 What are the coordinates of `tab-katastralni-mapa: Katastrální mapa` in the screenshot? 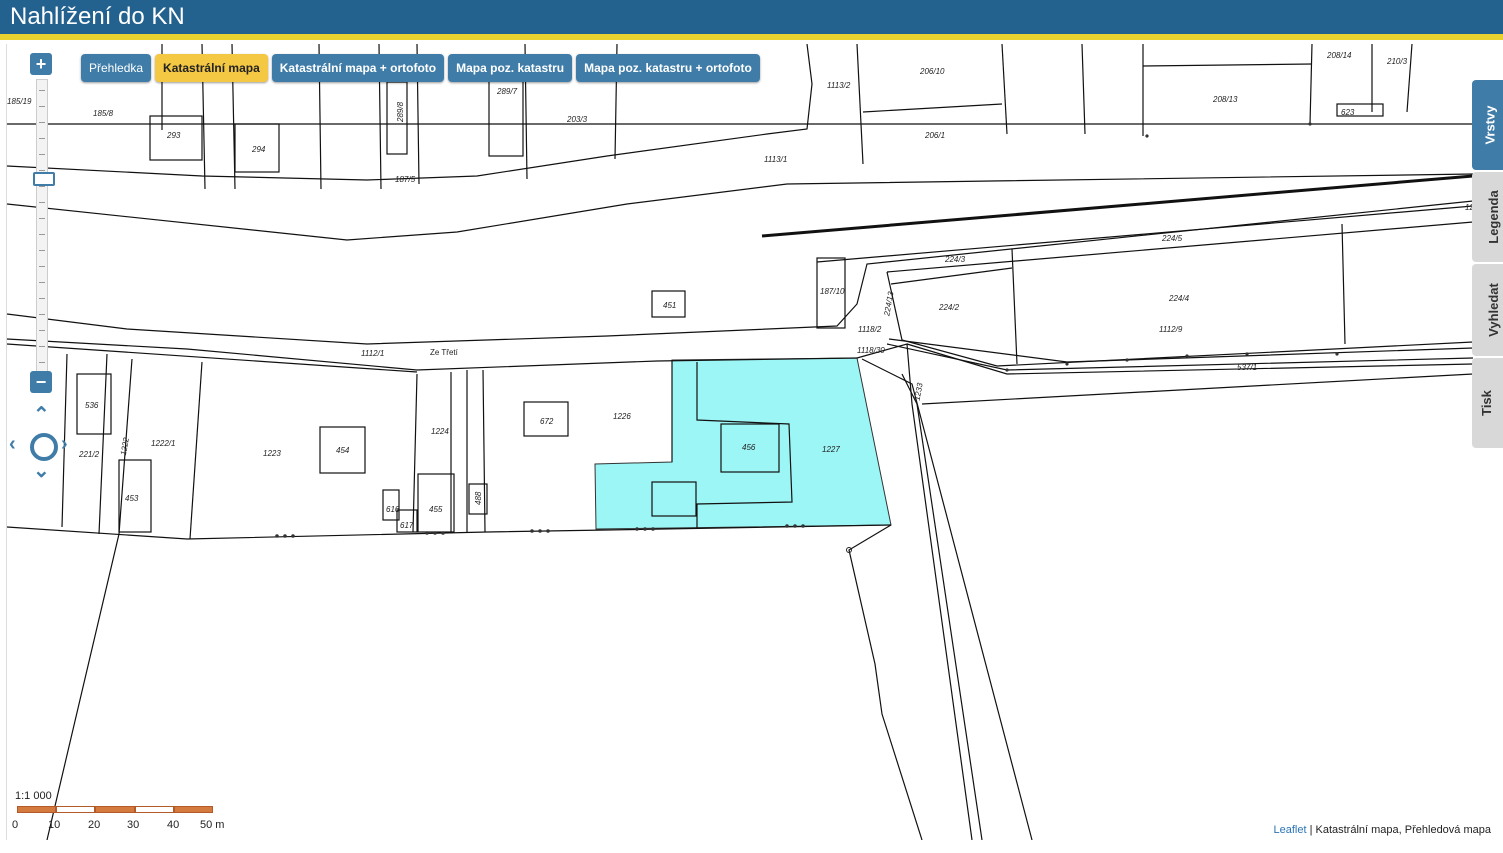 It's located at (211, 68).